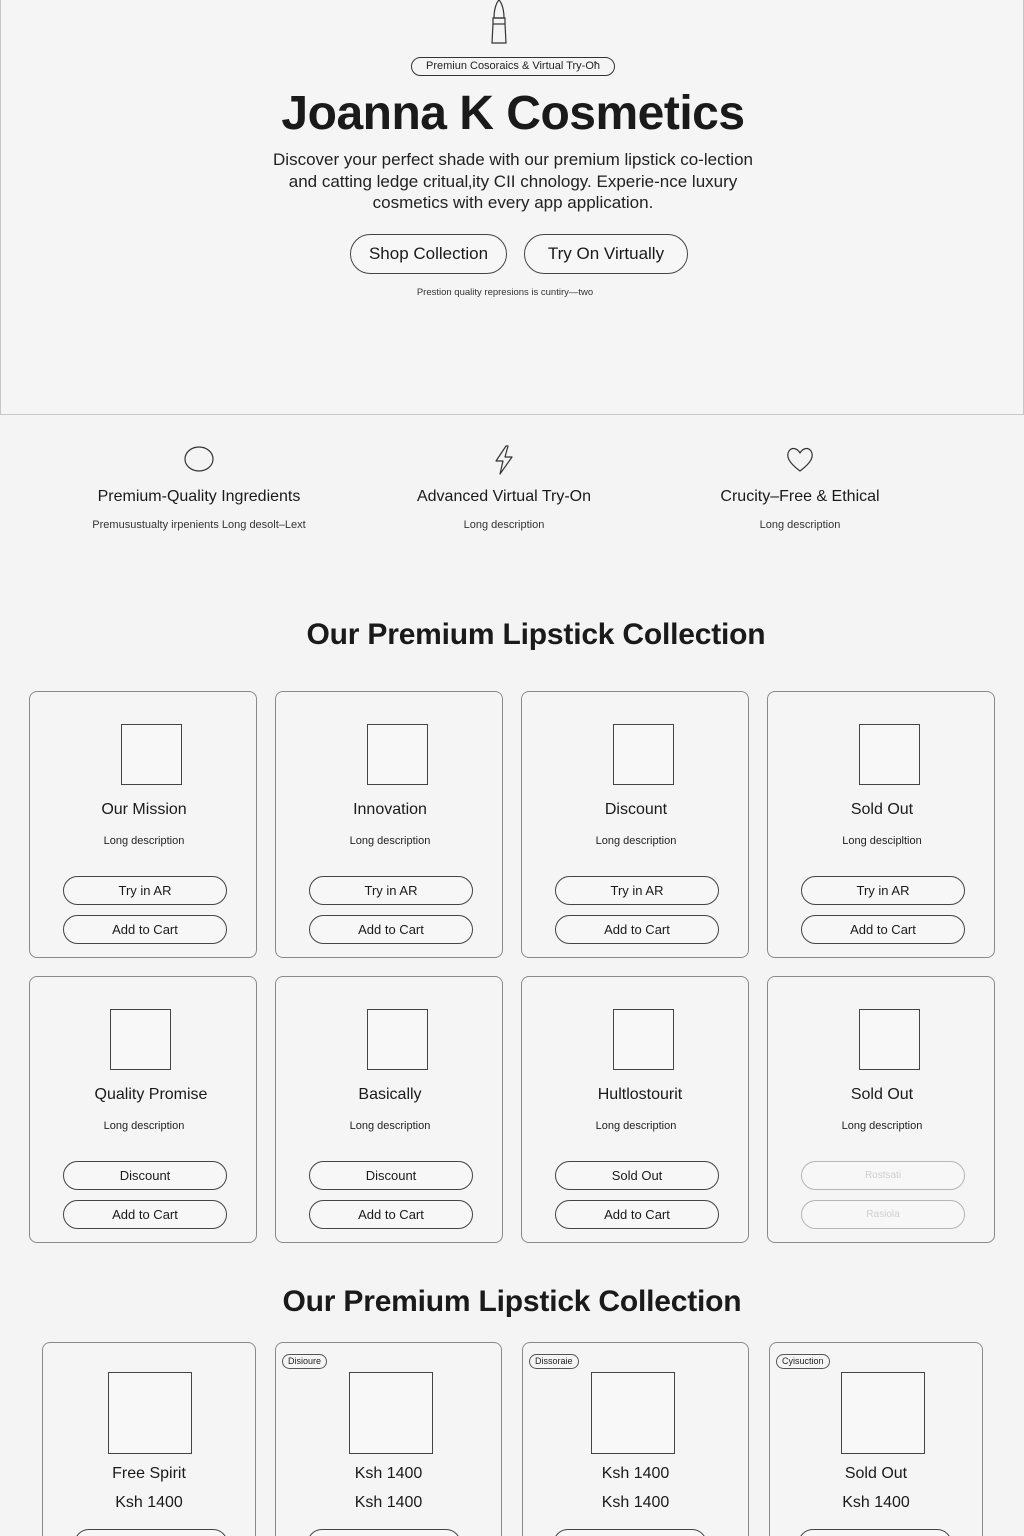 This screenshot has height=1536, width=1024. I want to click on product-title: Basically, so click(390, 1094).